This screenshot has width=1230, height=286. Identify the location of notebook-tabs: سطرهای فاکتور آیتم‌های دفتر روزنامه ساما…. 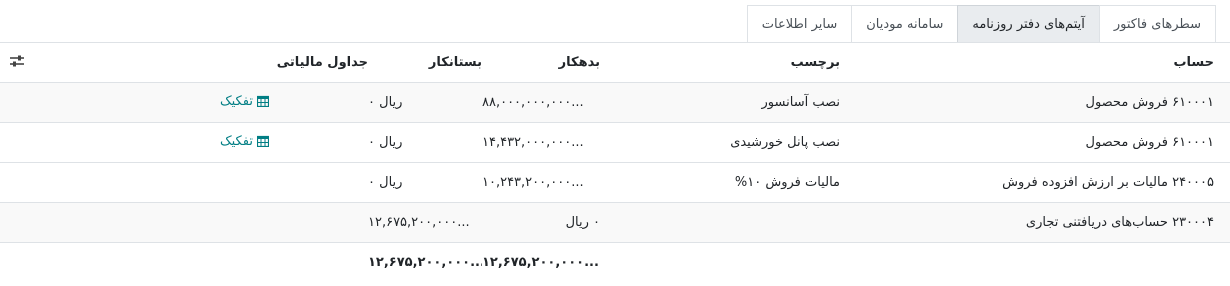
(981, 24).